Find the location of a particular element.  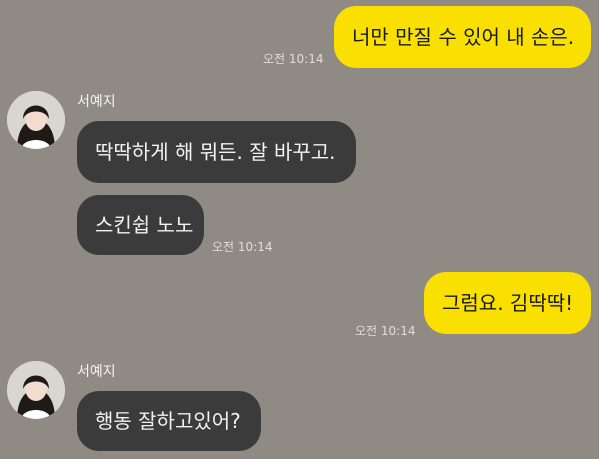

message-text: 그럼요. 김딱딱! is located at coordinates (508, 303).